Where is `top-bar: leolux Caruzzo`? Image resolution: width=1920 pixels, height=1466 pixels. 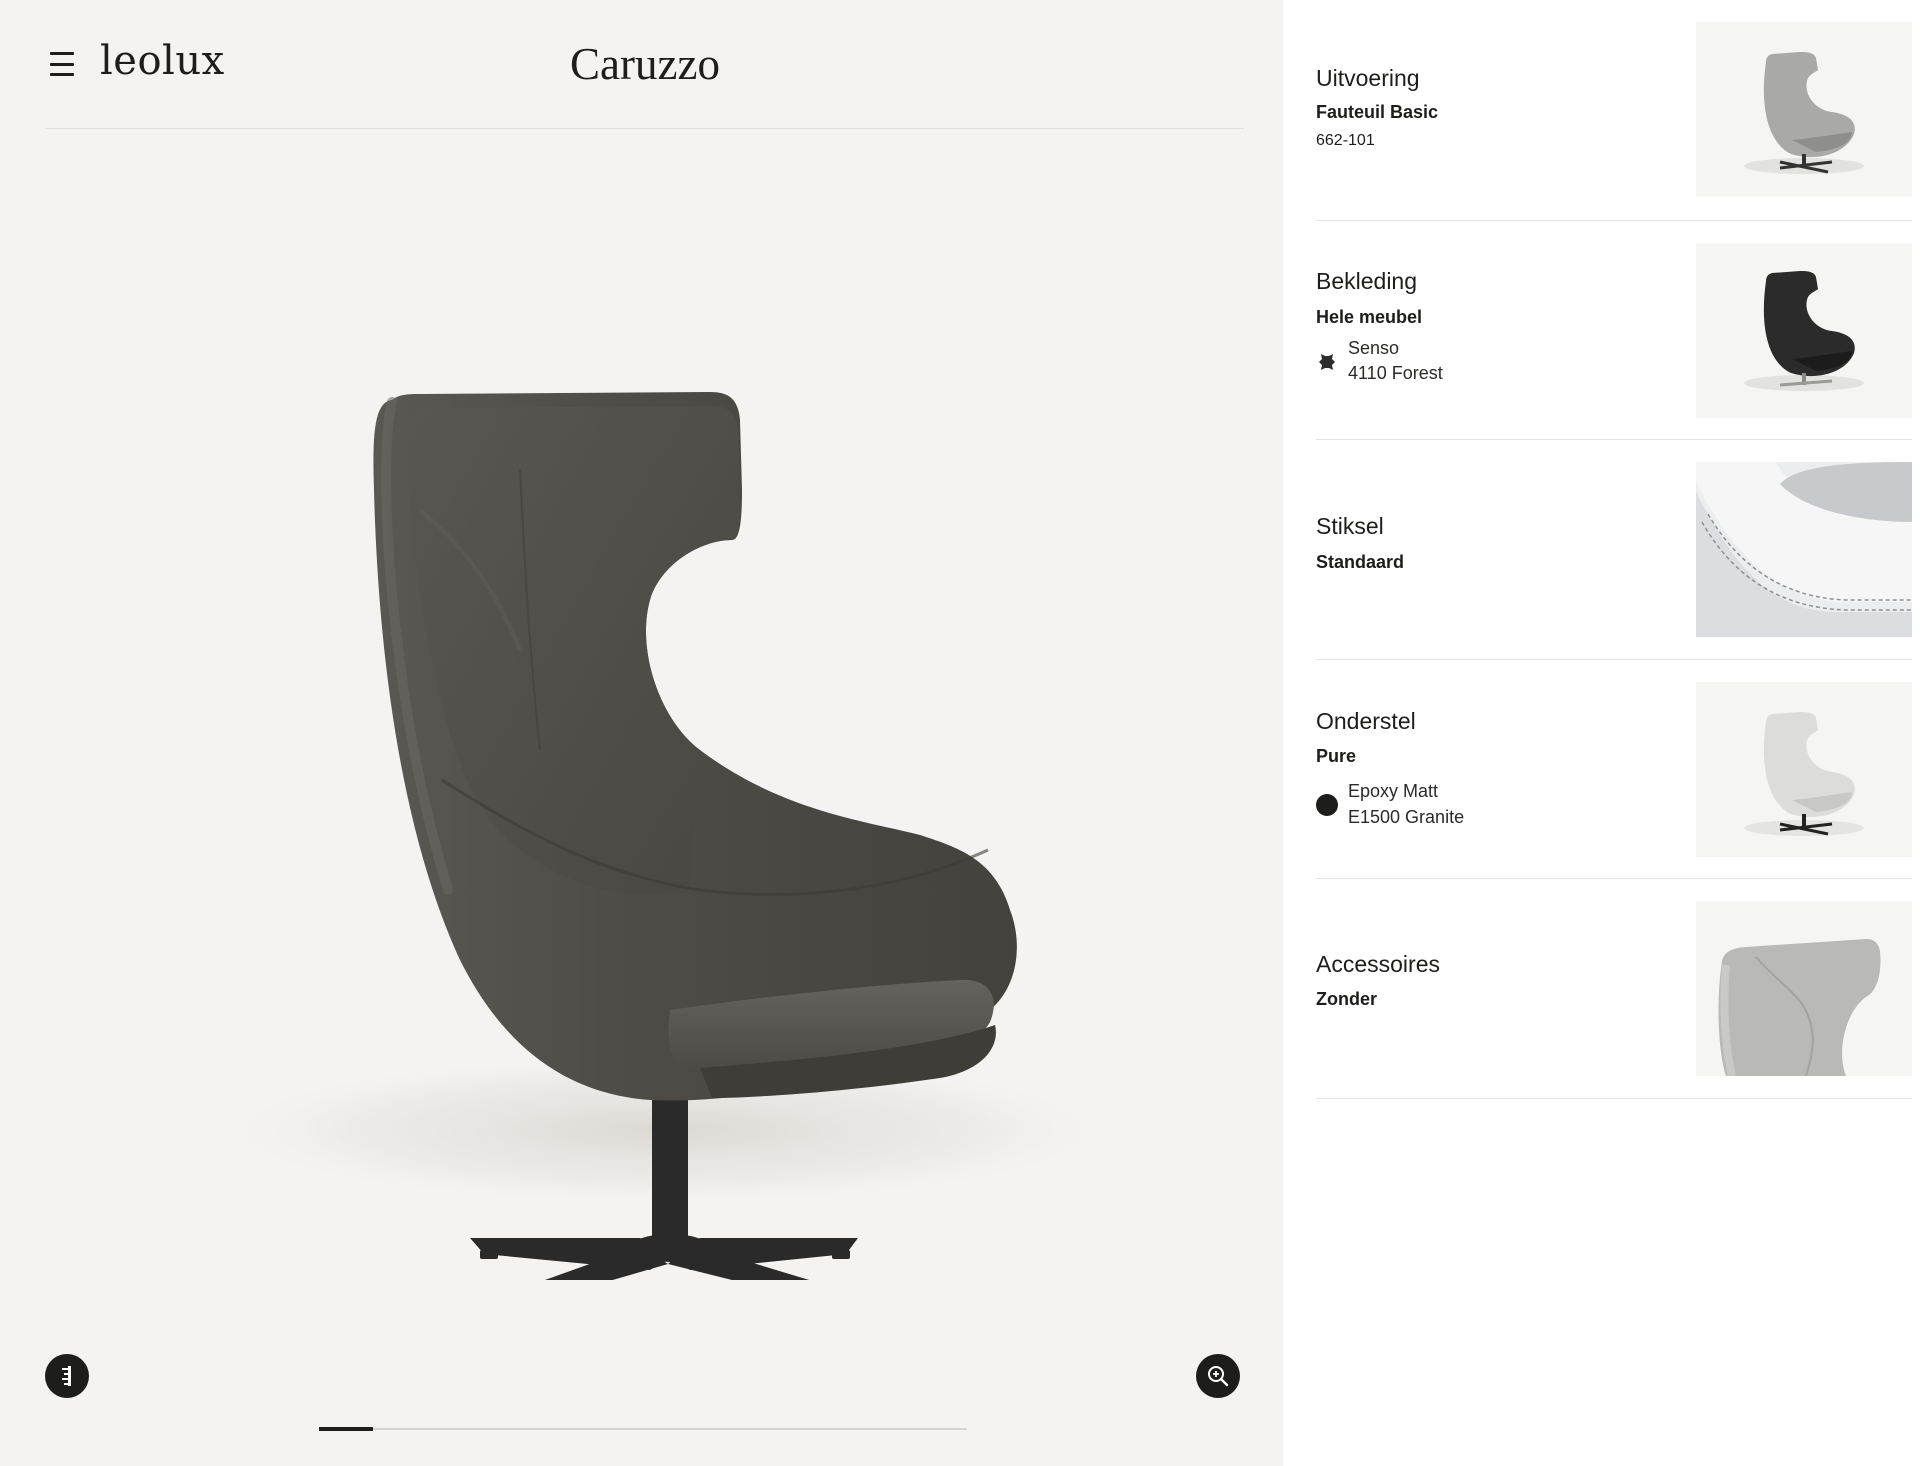
top-bar: leolux Caruzzo is located at coordinates (645, 64).